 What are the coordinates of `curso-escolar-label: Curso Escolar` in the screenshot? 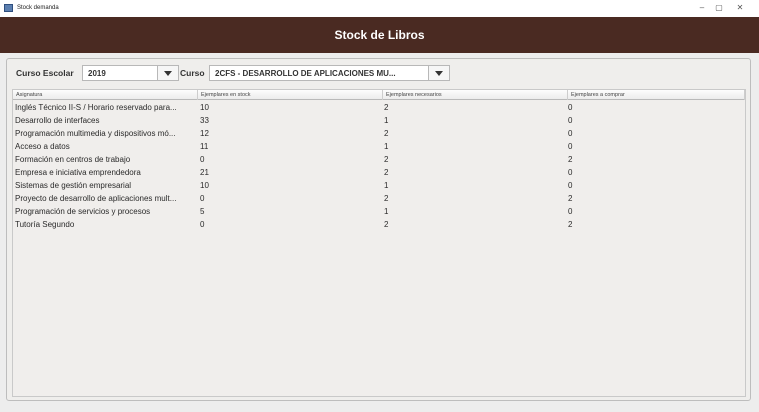 It's located at (45, 73).